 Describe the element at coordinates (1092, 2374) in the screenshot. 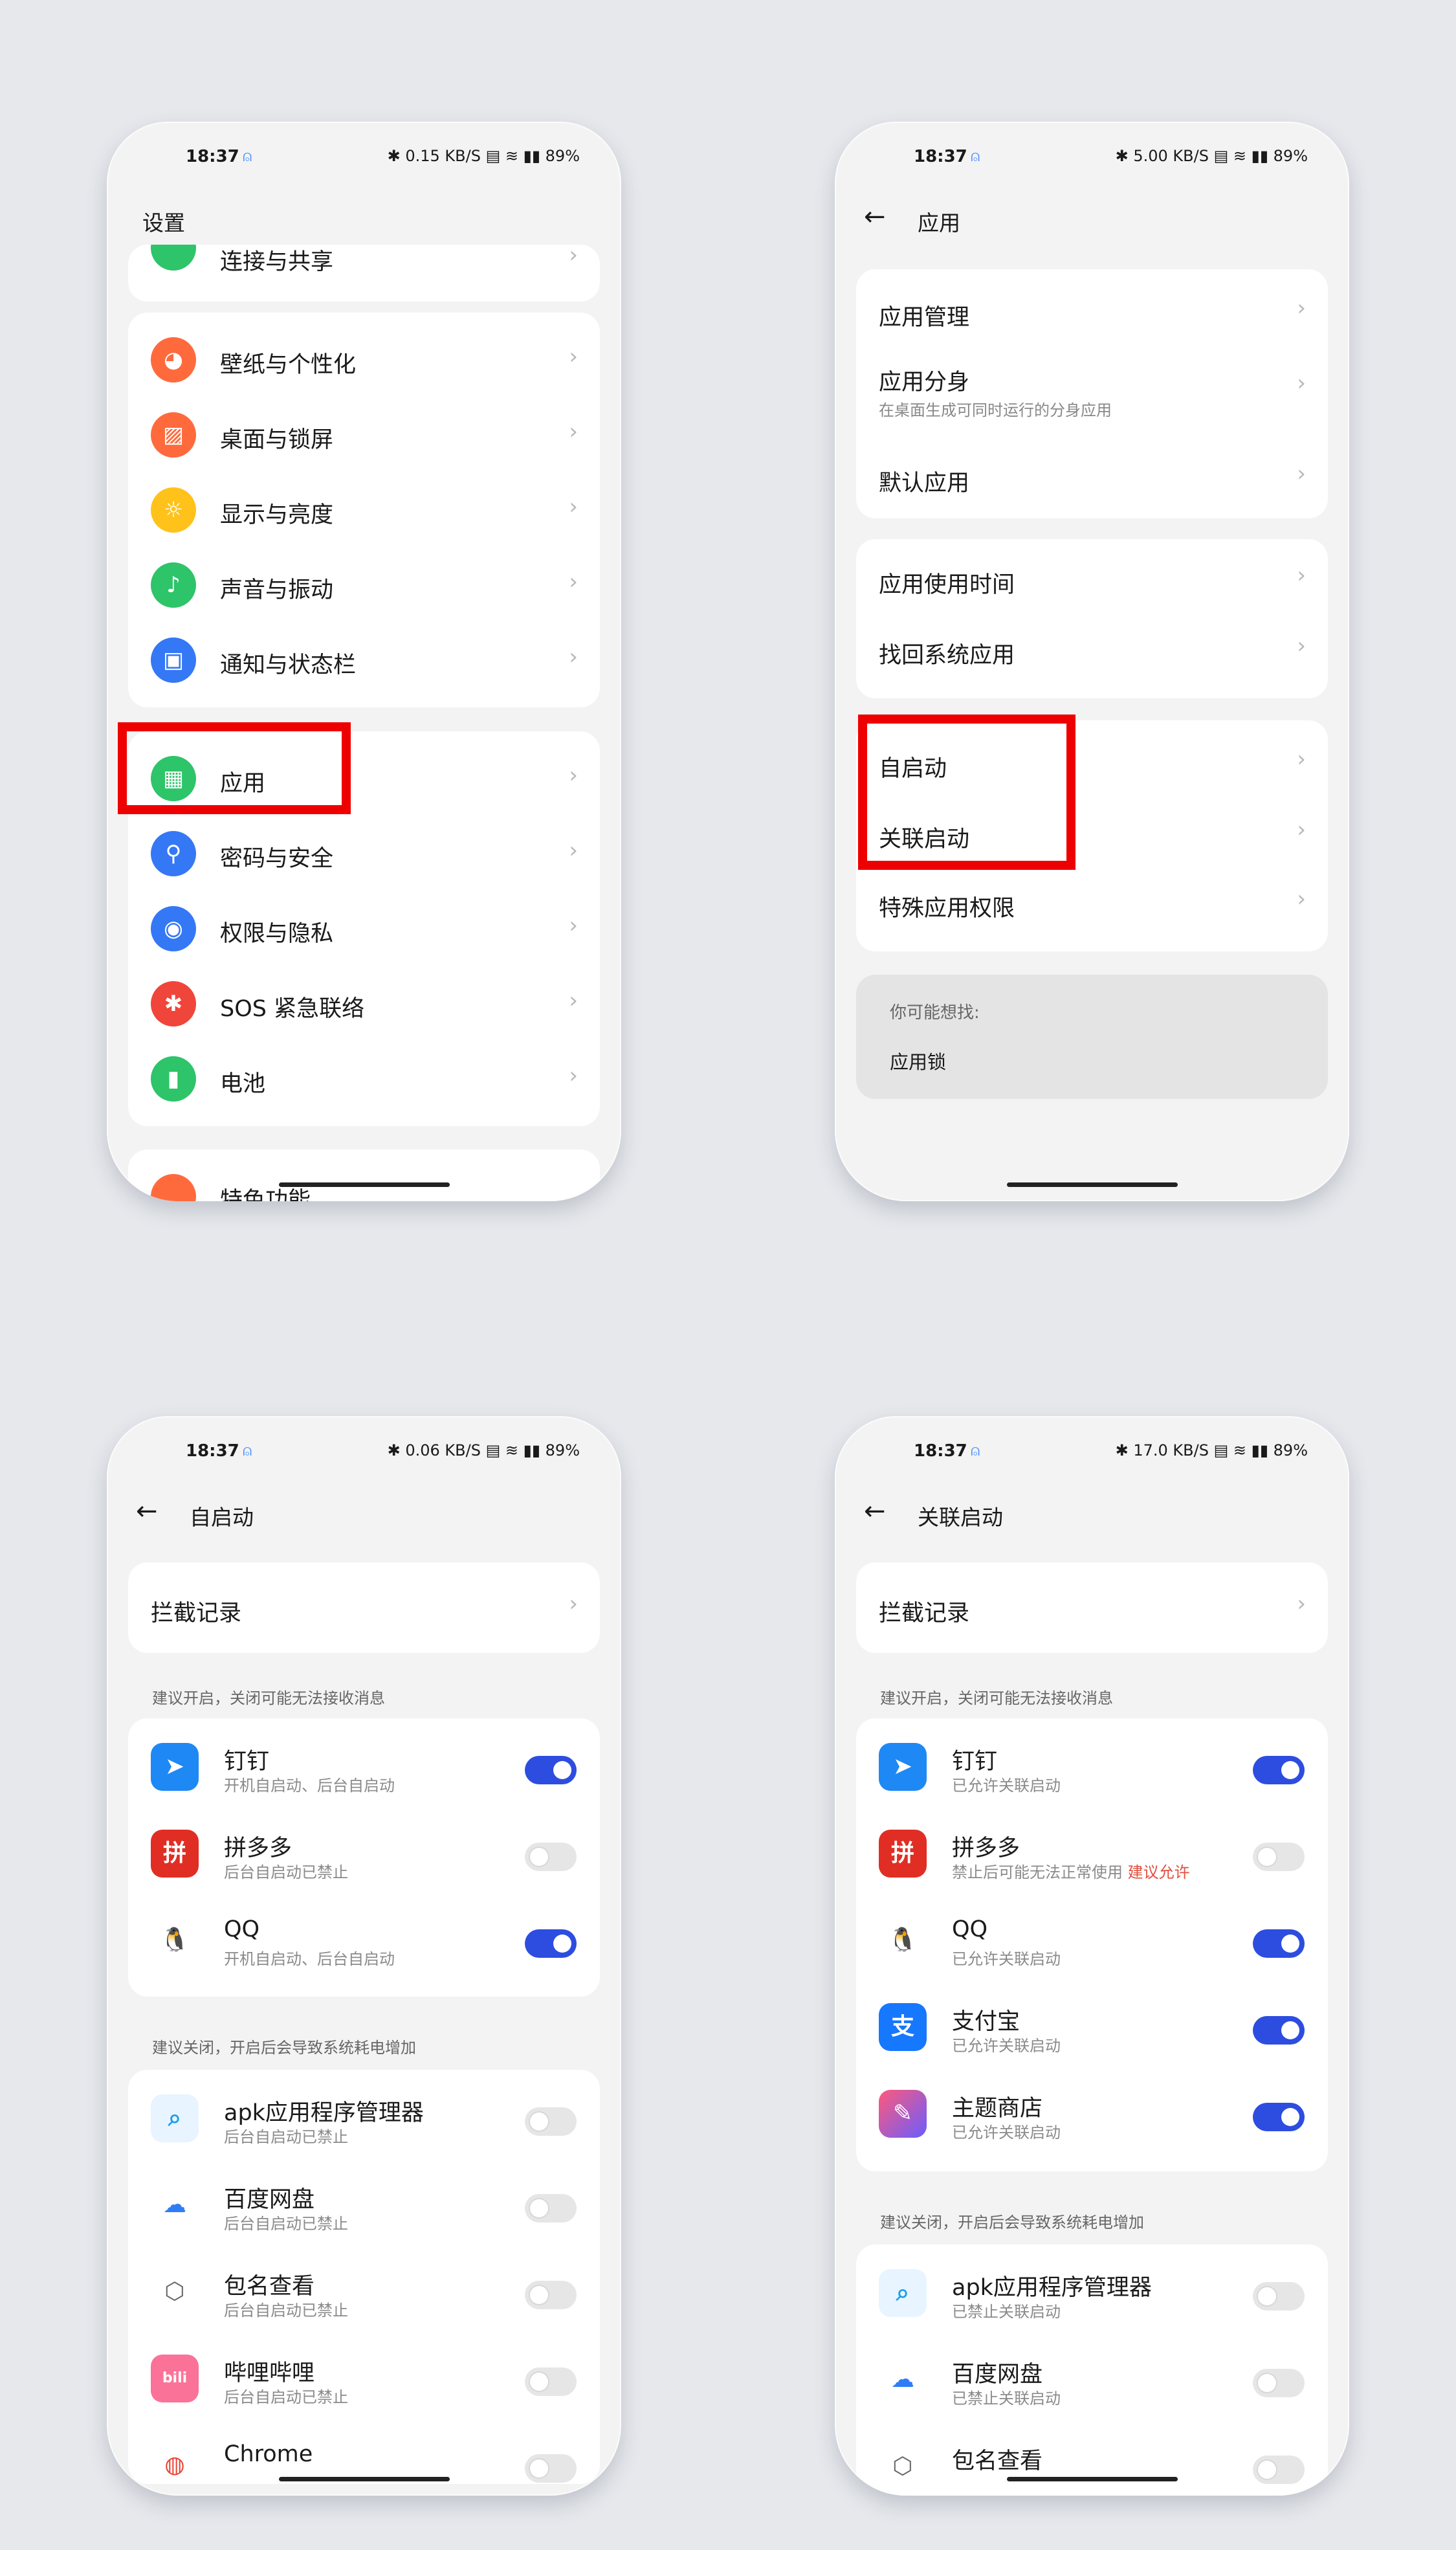

I see `app-row-baidu-netdisk: ☁ 百度网盘 已禁止关联启动` at that location.